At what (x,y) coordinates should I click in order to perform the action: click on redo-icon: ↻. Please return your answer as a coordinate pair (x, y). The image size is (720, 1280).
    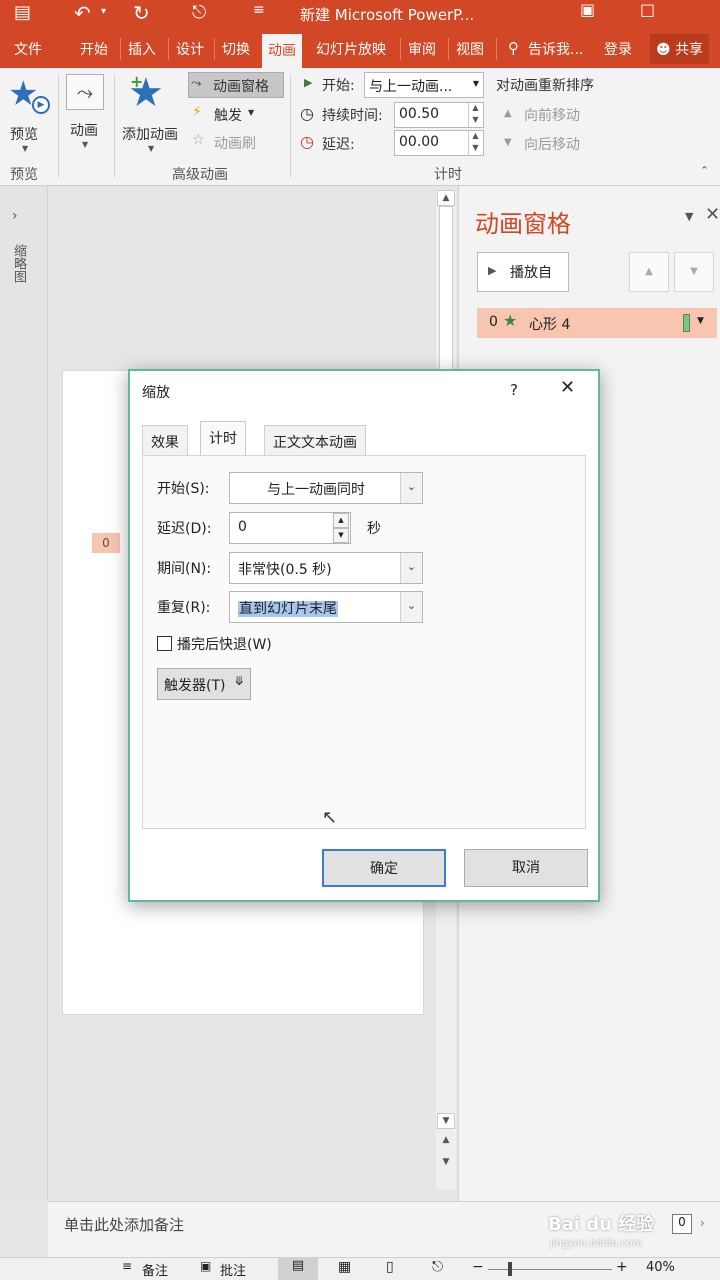
    Looking at the image, I should click on (141, 13).